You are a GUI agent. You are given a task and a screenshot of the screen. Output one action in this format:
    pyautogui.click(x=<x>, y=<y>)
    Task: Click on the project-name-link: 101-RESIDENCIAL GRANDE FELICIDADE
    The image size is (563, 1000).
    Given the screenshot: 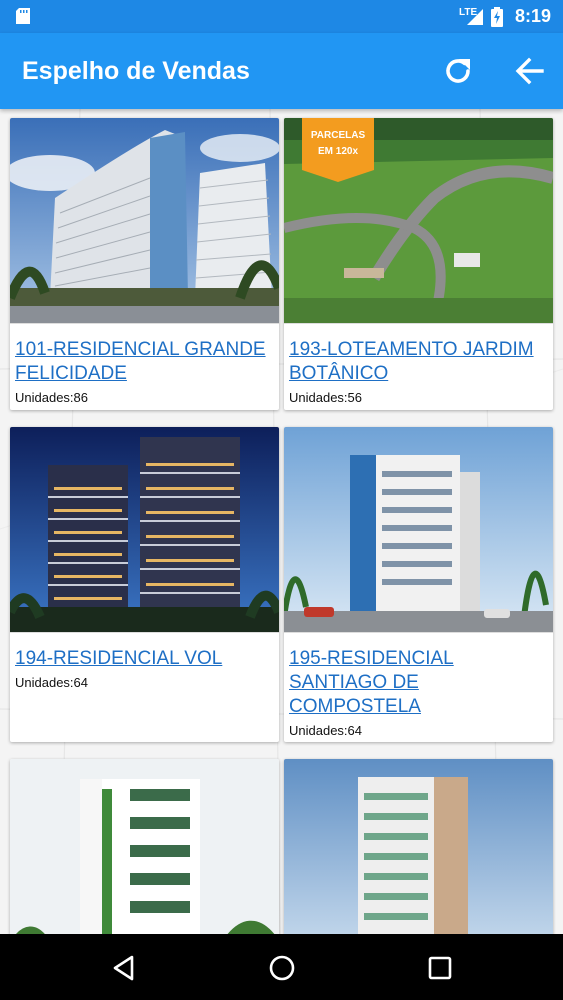 What is the action you would take?
    pyautogui.click(x=144, y=355)
    